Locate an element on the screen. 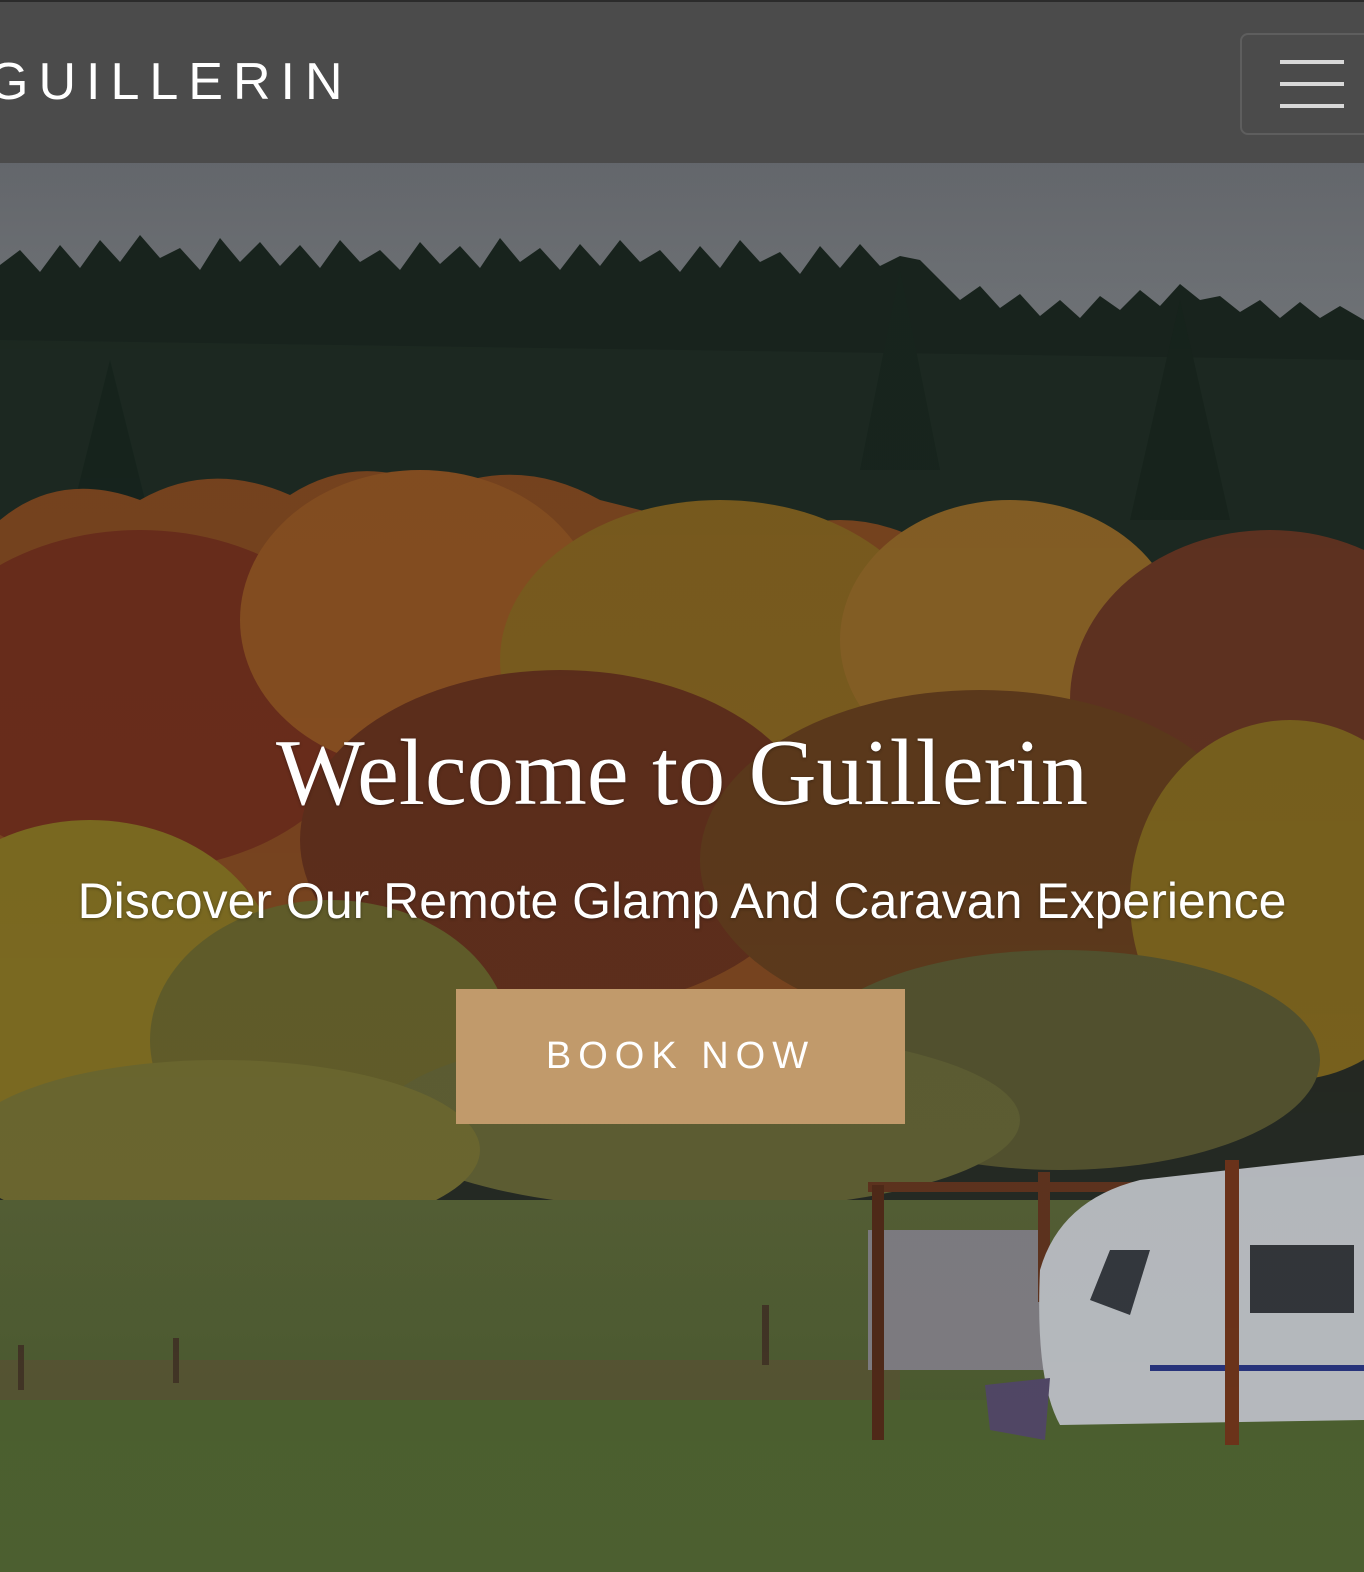 Image resolution: width=1364 pixels, height=1572 pixels. hero-title: Welcome to Guillerin is located at coordinates (682, 773).